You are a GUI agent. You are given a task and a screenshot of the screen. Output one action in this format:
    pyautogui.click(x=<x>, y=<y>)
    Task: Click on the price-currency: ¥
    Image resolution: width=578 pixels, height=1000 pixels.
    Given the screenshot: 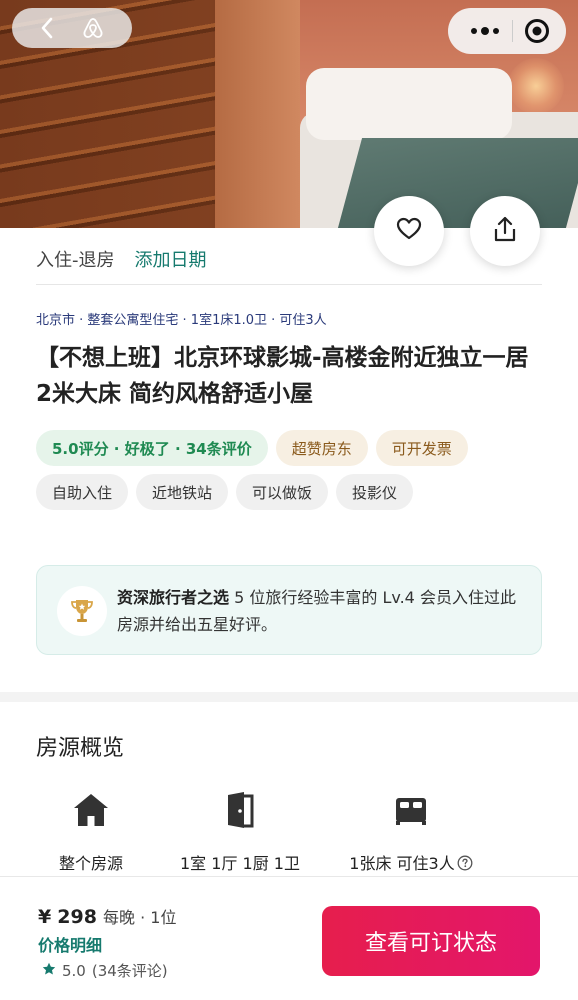 What is the action you would take?
    pyautogui.click(x=45, y=917)
    